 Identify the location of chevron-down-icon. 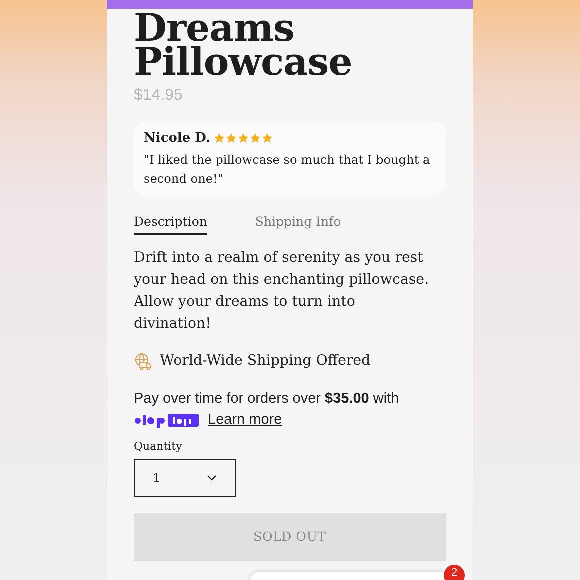
(212, 478).